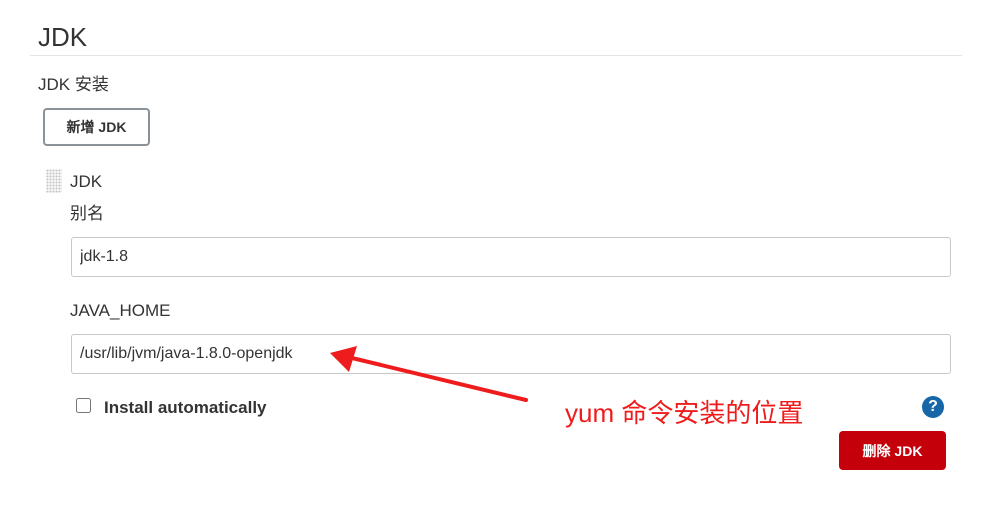 The height and width of the screenshot is (508, 986). I want to click on add-jdk-button: 新增 JDK, so click(96, 127).